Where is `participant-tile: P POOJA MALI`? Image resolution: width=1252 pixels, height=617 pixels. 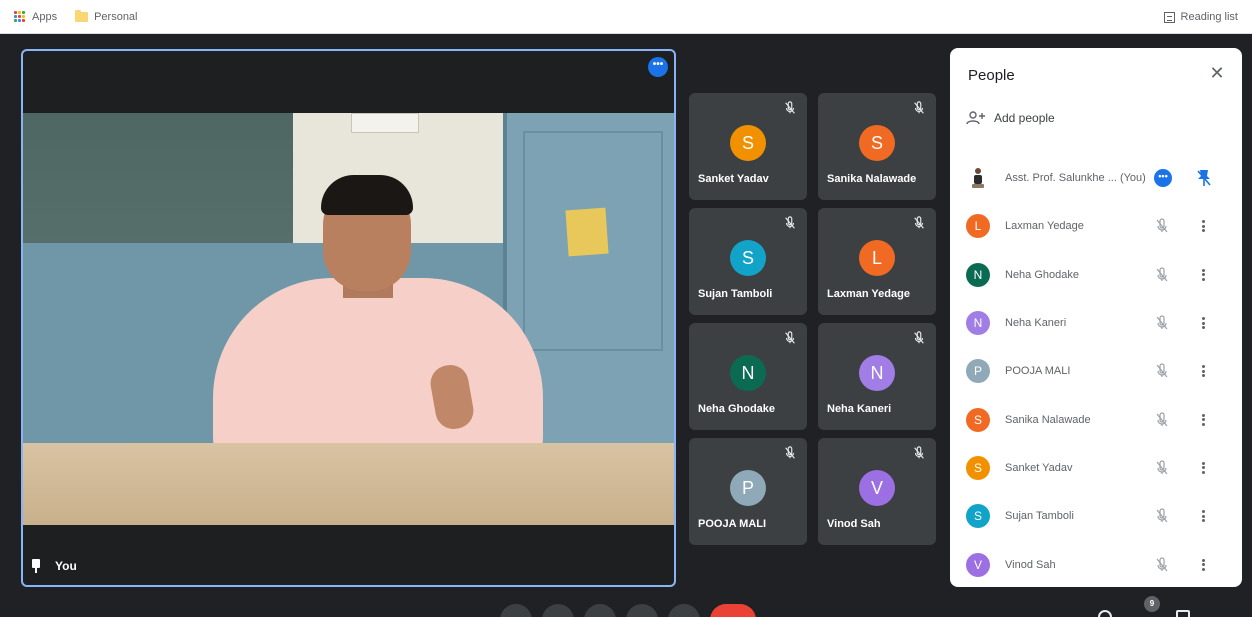
participant-tile: P POOJA MALI is located at coordinates (748, 491).